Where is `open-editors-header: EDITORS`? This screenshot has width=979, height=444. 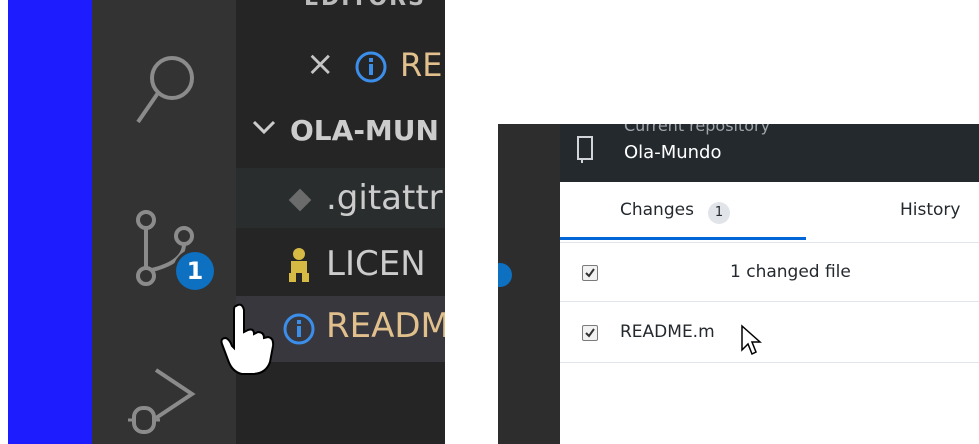 open-editors-header: EDITORS is located at coordinates (340, 6).